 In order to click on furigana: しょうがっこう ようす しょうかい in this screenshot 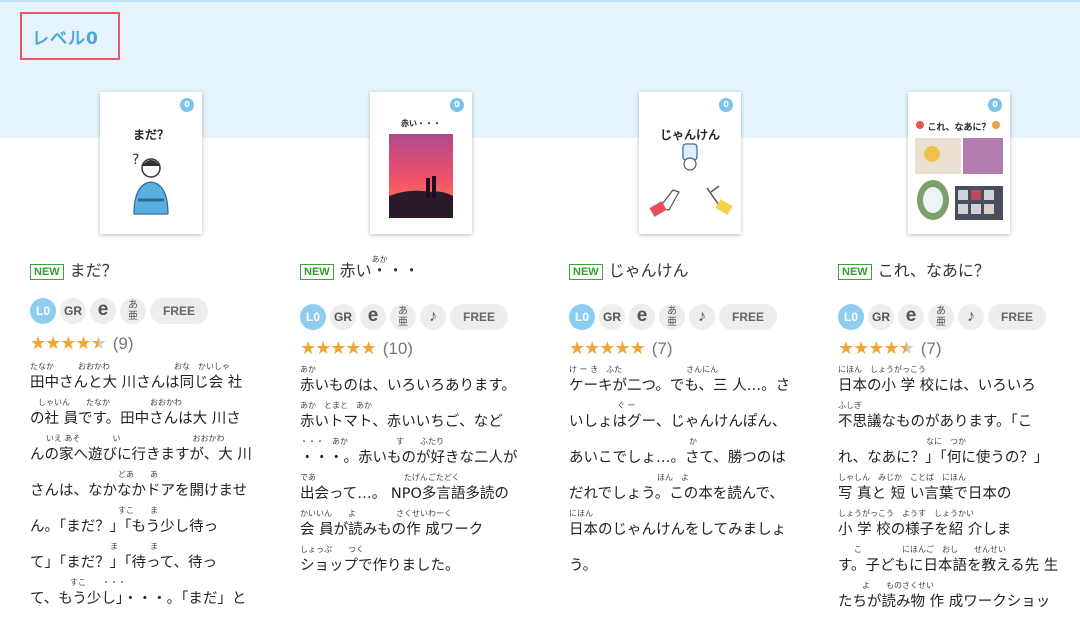, I will do `click(906, 513)`.